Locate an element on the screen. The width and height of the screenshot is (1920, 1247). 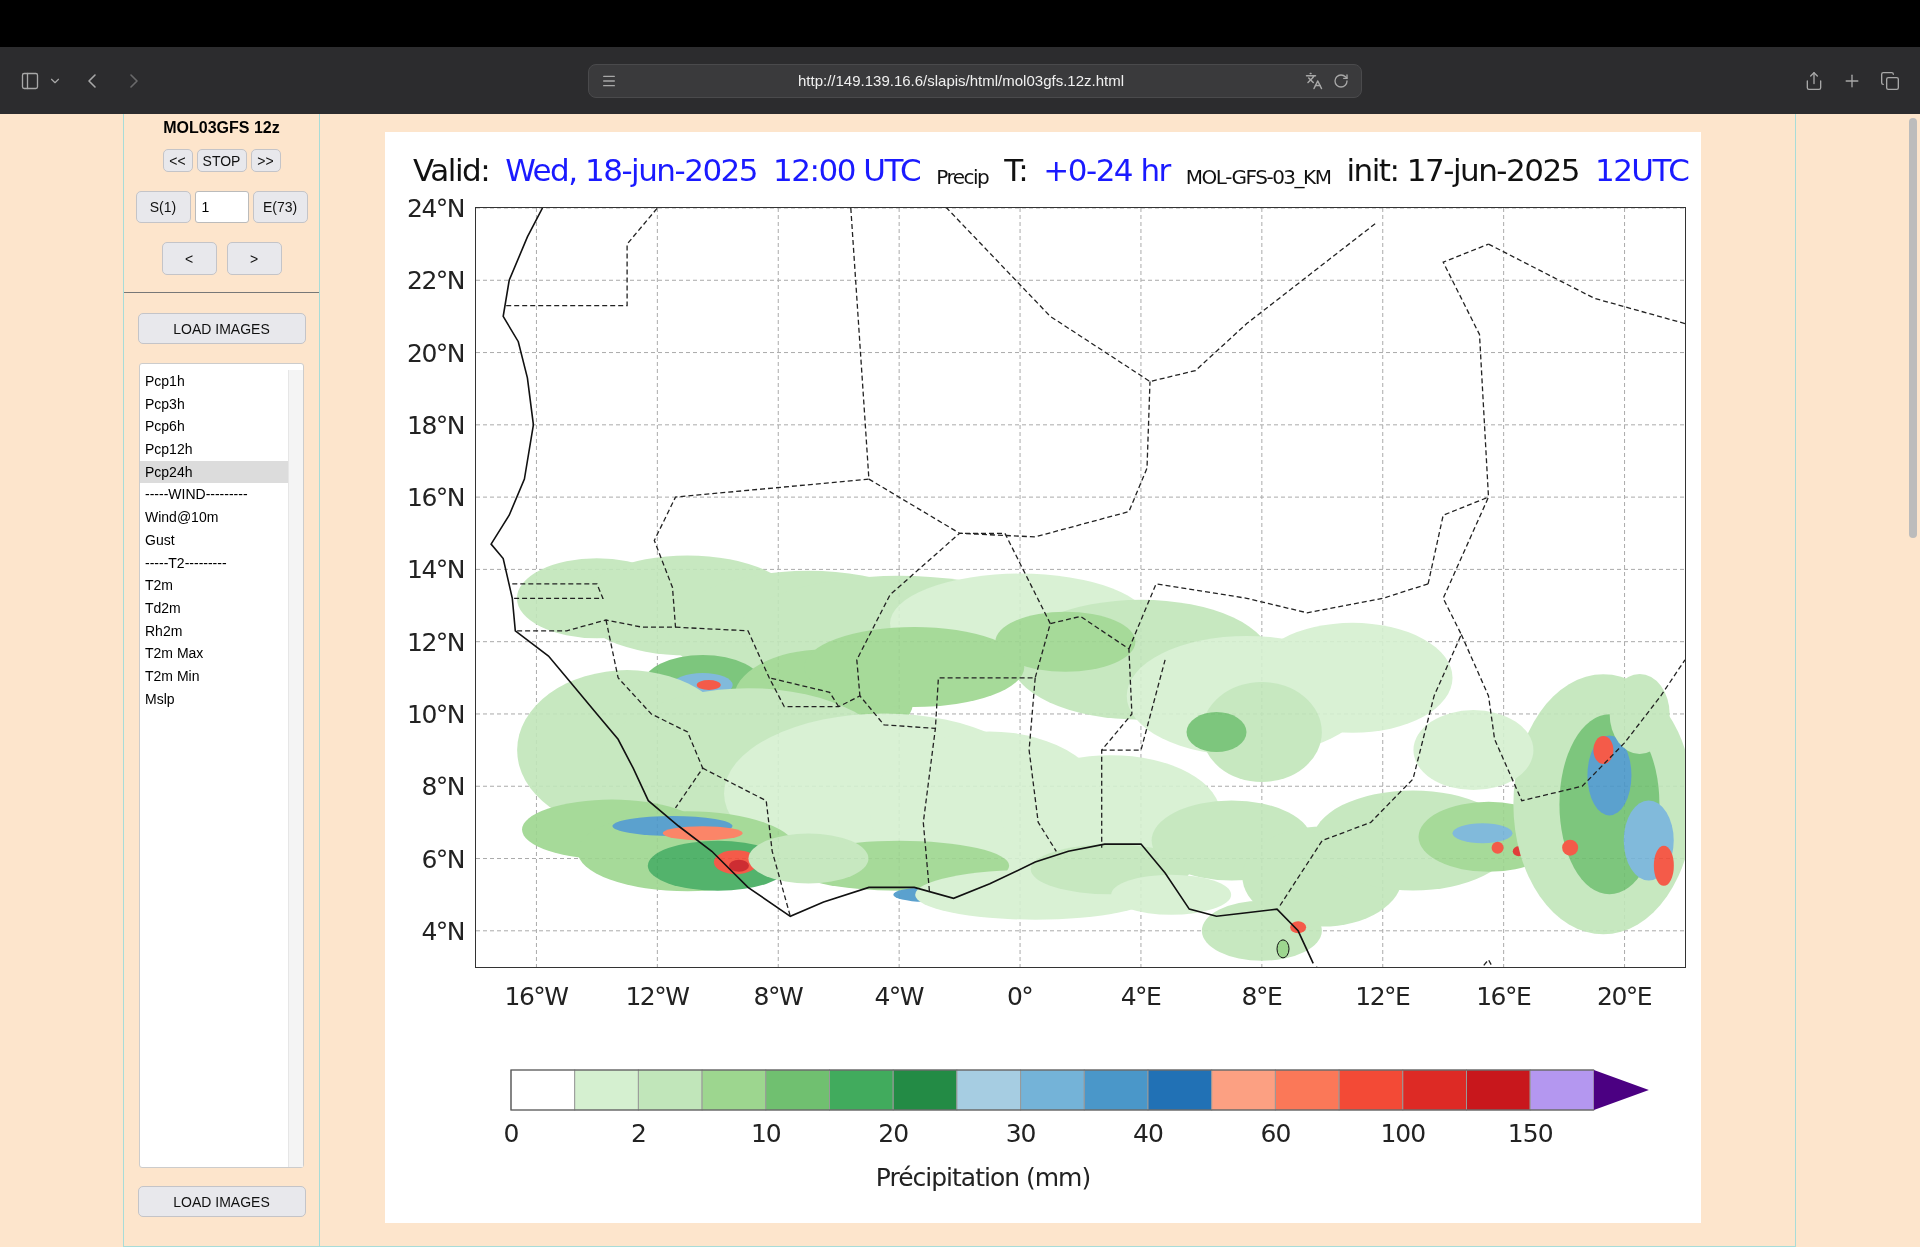
colorbar-tick-label: 10 is located at coordinates (765, 1133).